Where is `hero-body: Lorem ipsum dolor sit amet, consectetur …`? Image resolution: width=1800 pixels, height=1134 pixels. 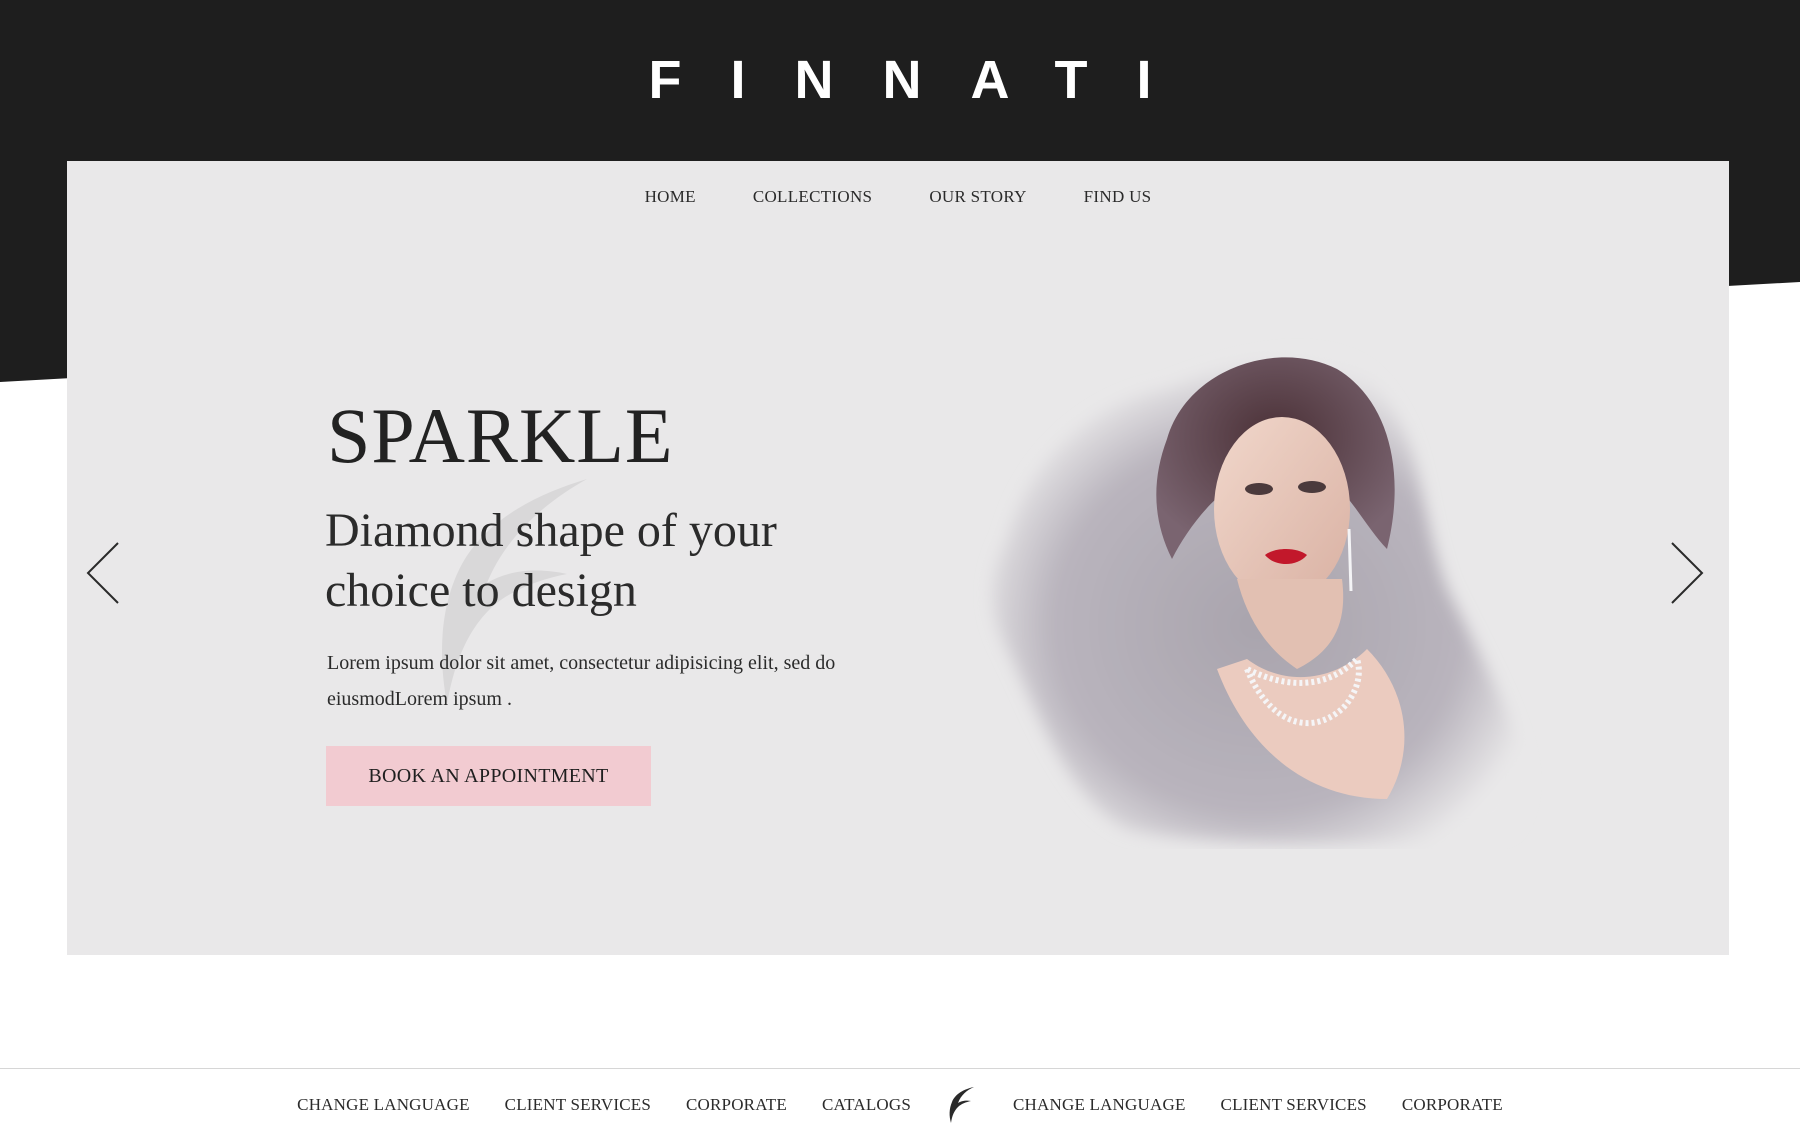
hero-body: Lorem ipsum dolor sit amet, consectetur … is located at coordinates (581, 681).